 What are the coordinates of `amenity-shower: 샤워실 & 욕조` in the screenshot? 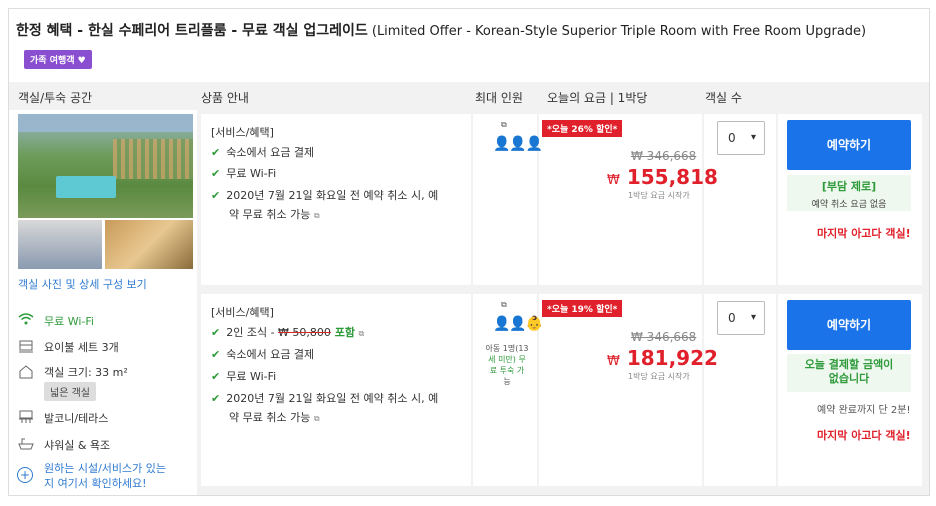 It's located at (64, 446).